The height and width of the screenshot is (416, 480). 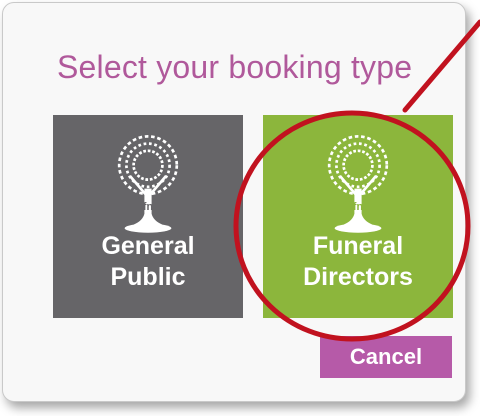 I want to click on option-label-line: Directors, so click(x=358, y=277).